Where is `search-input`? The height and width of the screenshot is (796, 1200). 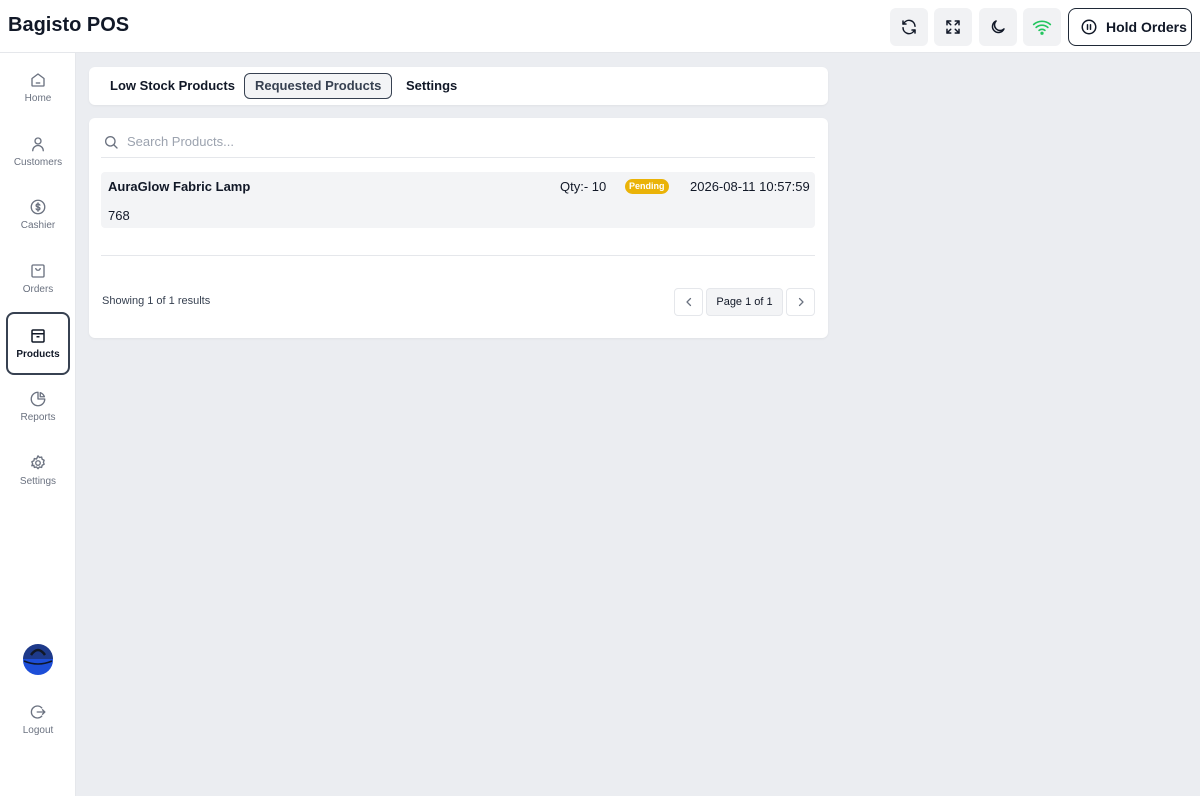
search-input is located at coordinates (427, 141).